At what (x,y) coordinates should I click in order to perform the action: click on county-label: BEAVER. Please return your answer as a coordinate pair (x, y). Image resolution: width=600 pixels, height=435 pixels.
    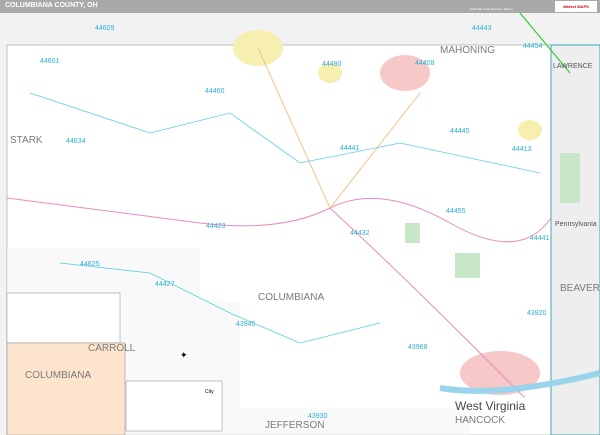
    Looking at the image, I should click on (580, 288).